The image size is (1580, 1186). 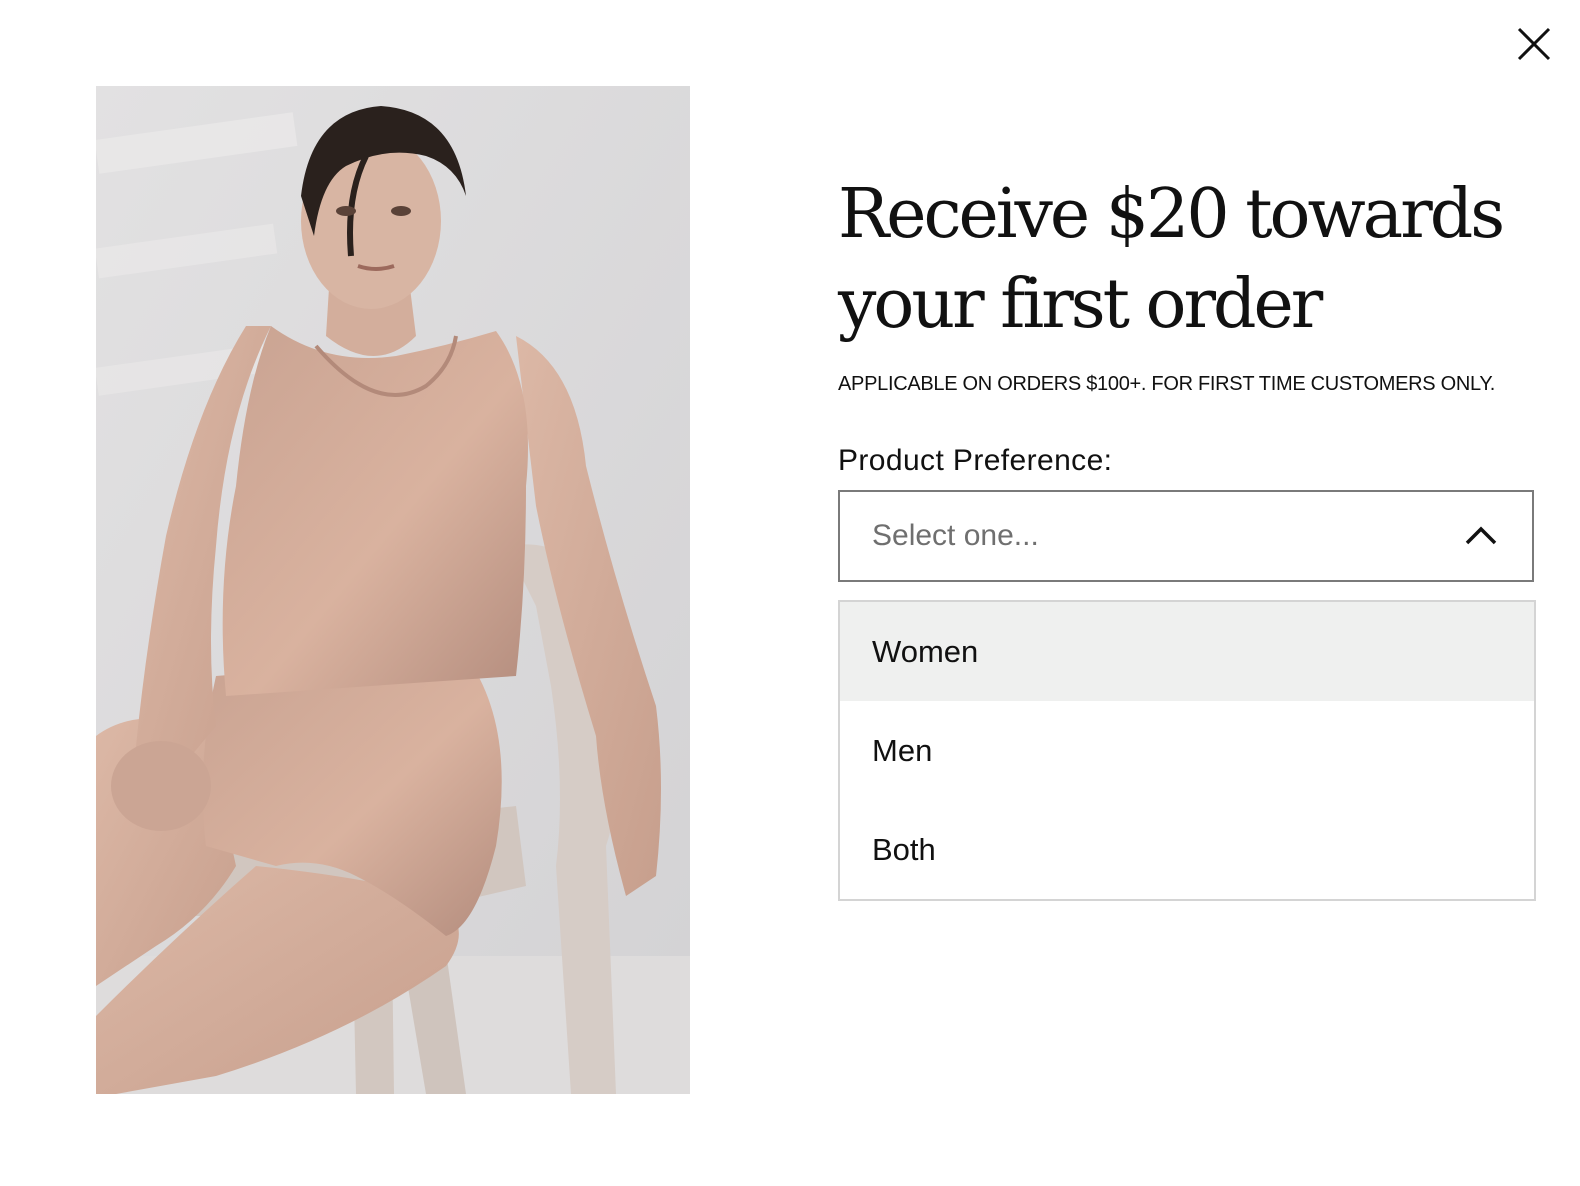 What do you see at coordinates (1187, 651) in the screenshot?
I see `option-women: Women` at bounding box center [1187, 651].